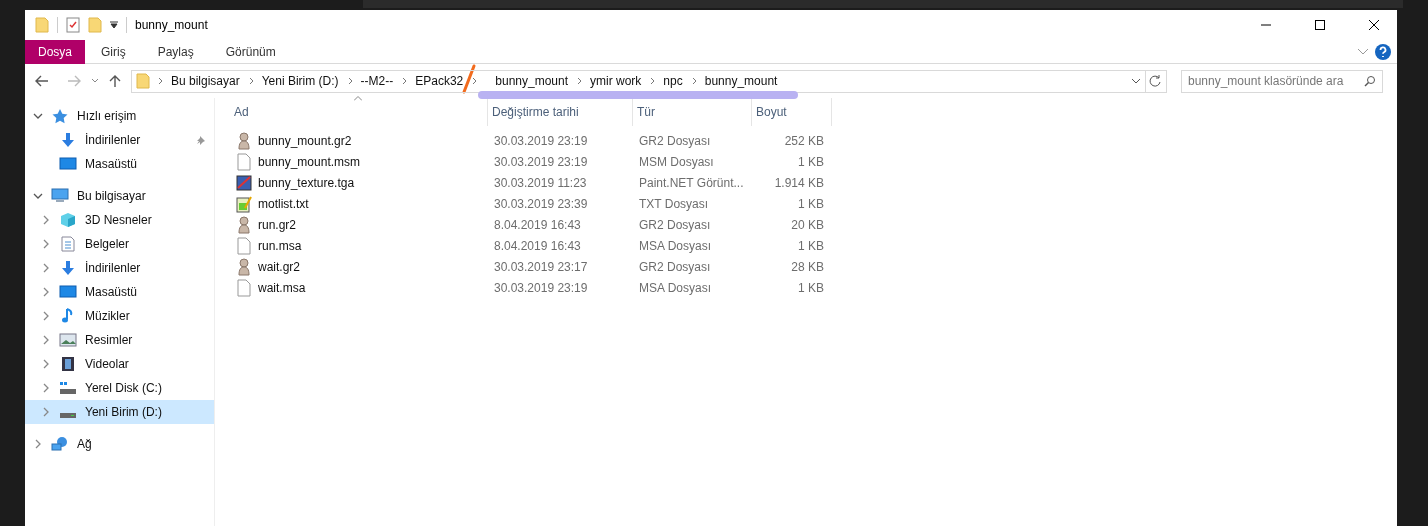 This screenshot has height=526, width=1428. Describe the element at coordinates (119, 412) in the screenshot. I see `nav-item: Yeni Birim (D:)` at that location.